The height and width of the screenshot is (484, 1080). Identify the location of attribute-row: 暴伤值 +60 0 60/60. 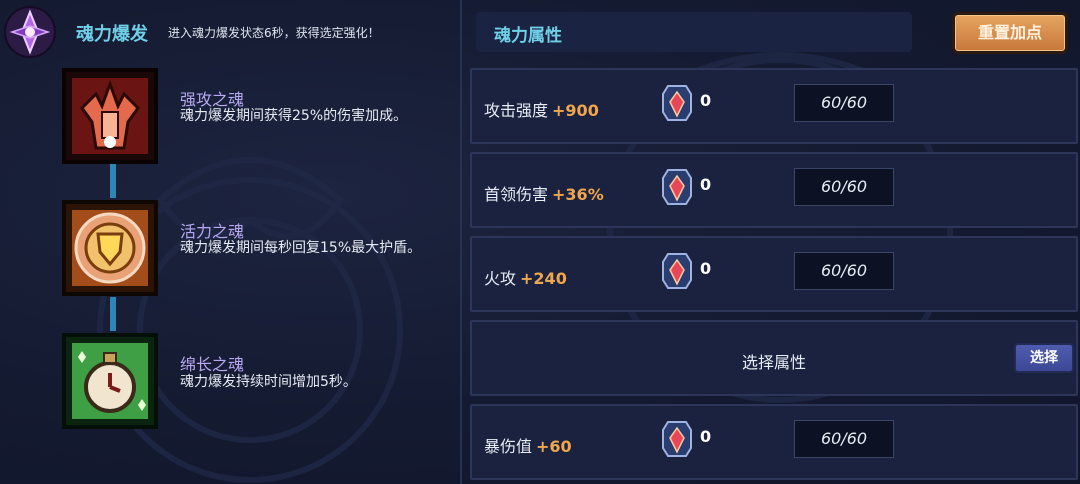
(774, 442).